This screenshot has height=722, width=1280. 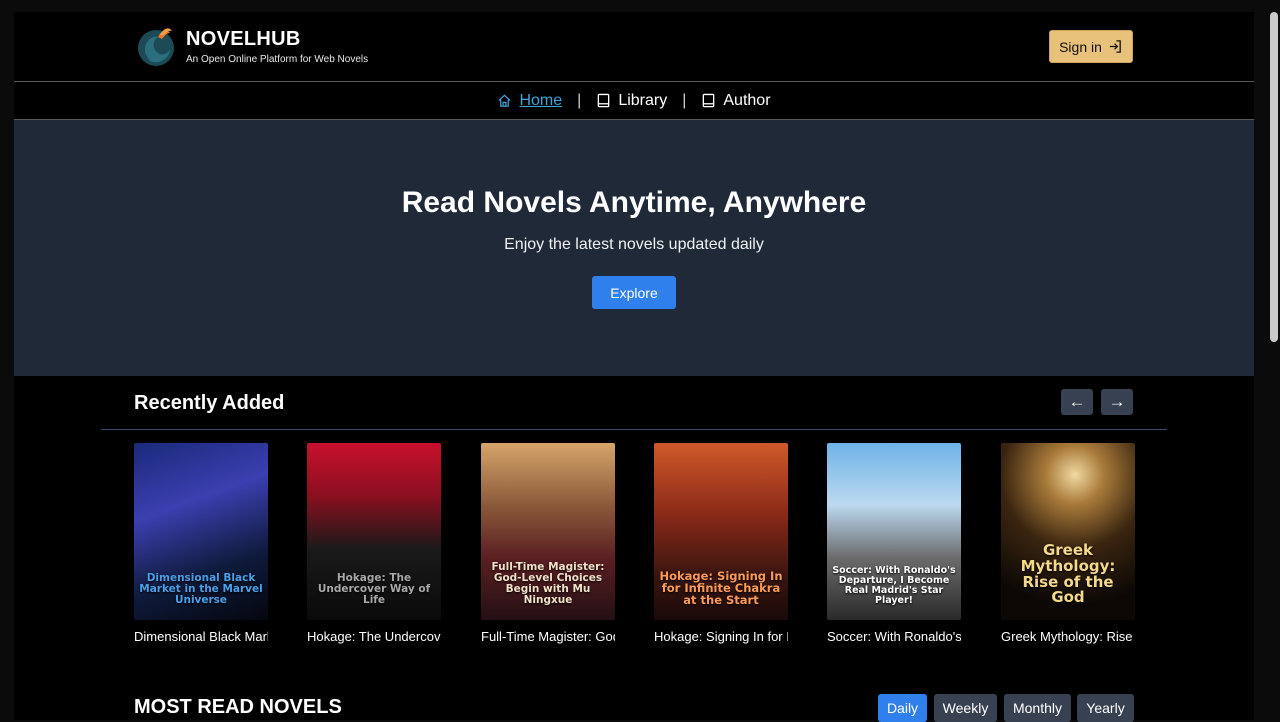 I want to click on cover-title: Greek Mythology: Rise of the God, so click(x=1068, y=574).